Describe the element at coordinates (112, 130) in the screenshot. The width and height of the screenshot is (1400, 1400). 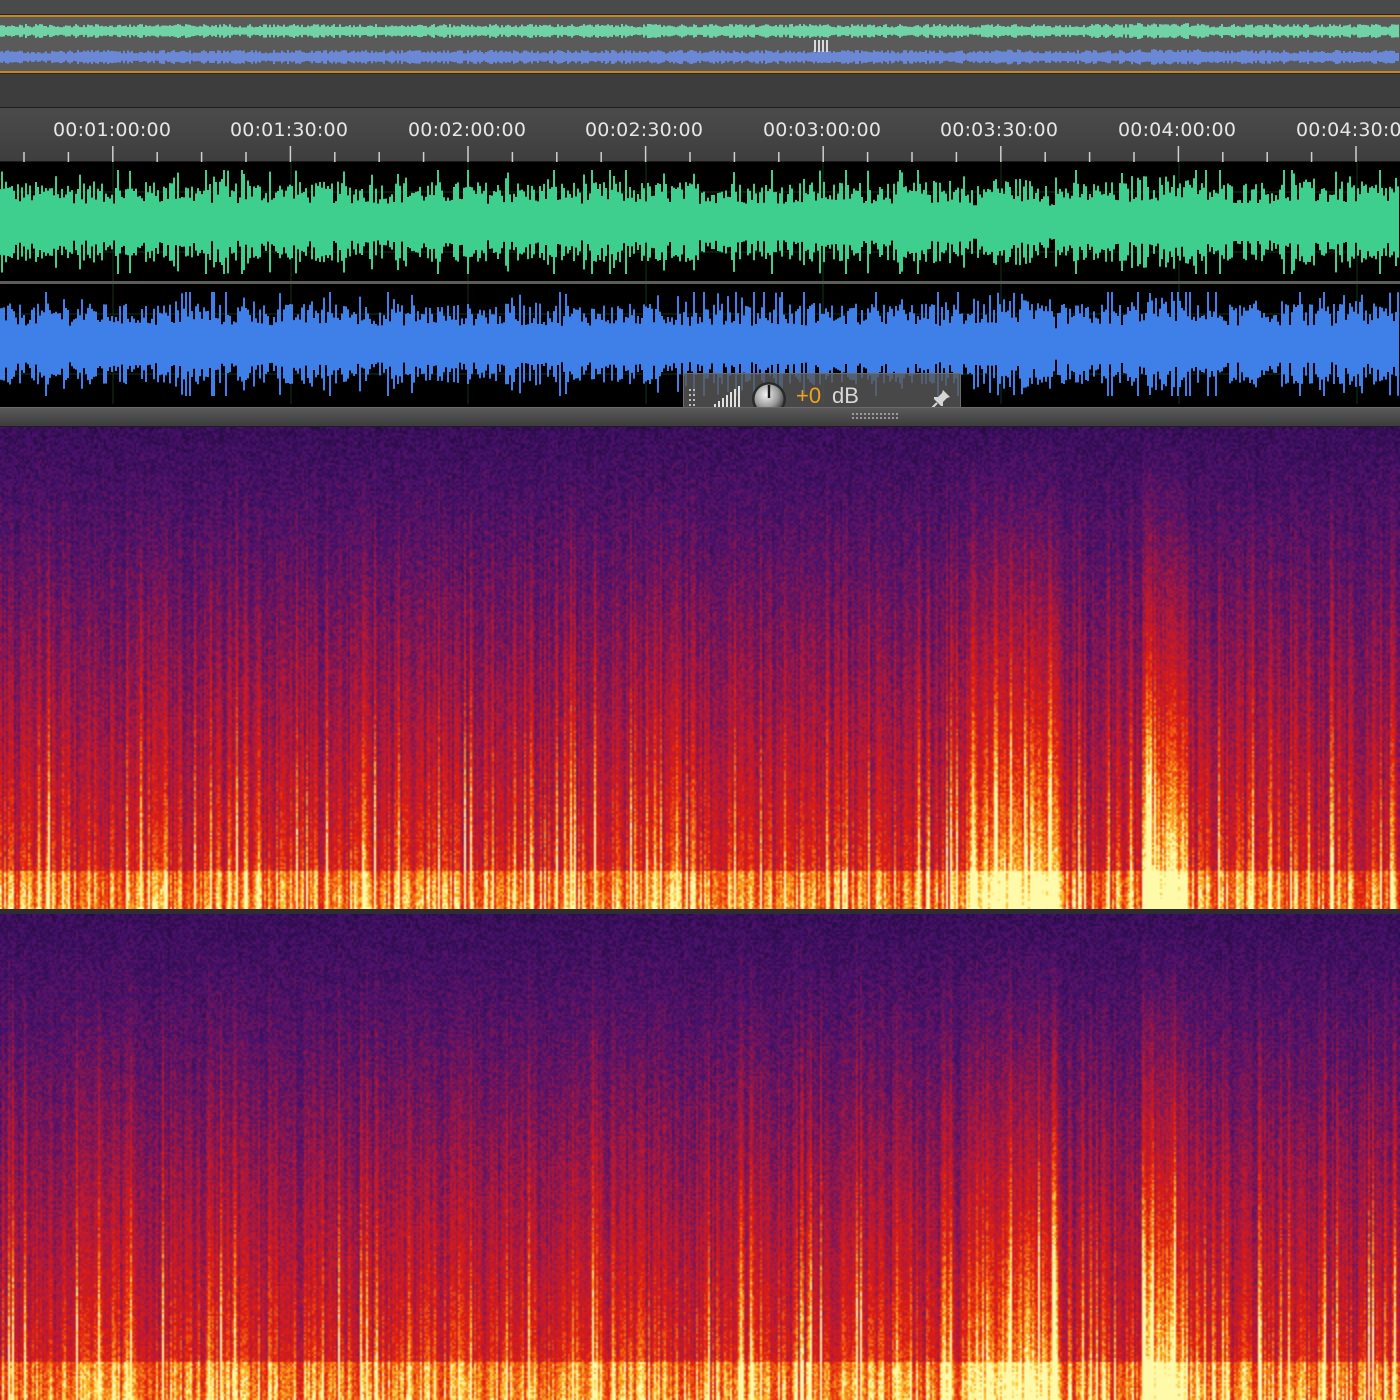
I see `ruler-tick-label: 00:01:00:00` at that location.